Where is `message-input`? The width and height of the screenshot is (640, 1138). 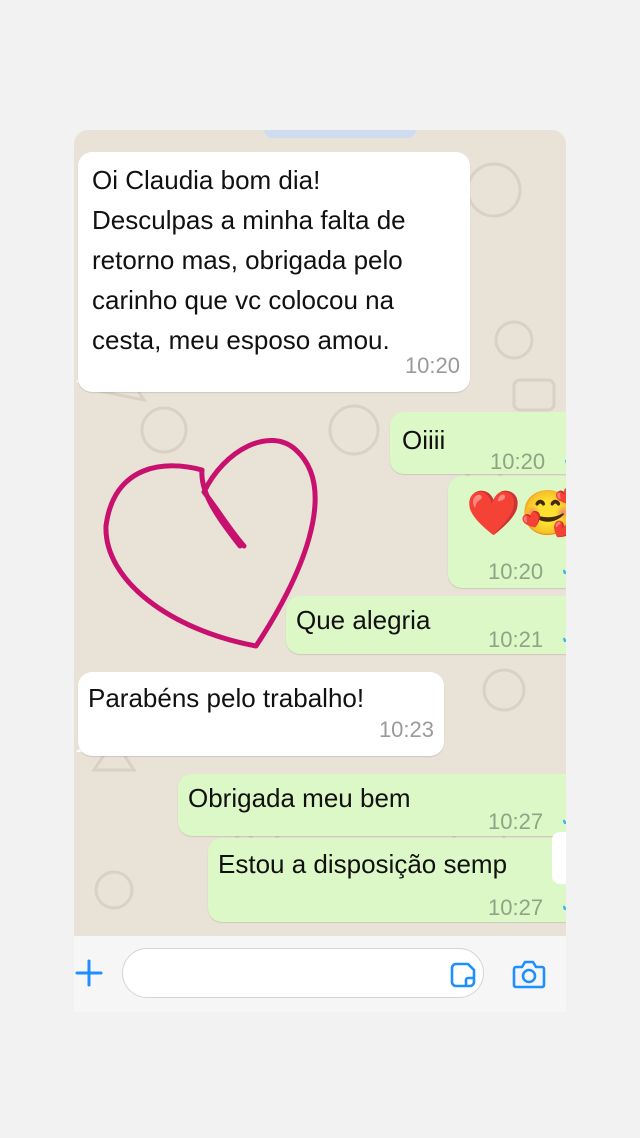 message-input is located at coordinates (303, 973).